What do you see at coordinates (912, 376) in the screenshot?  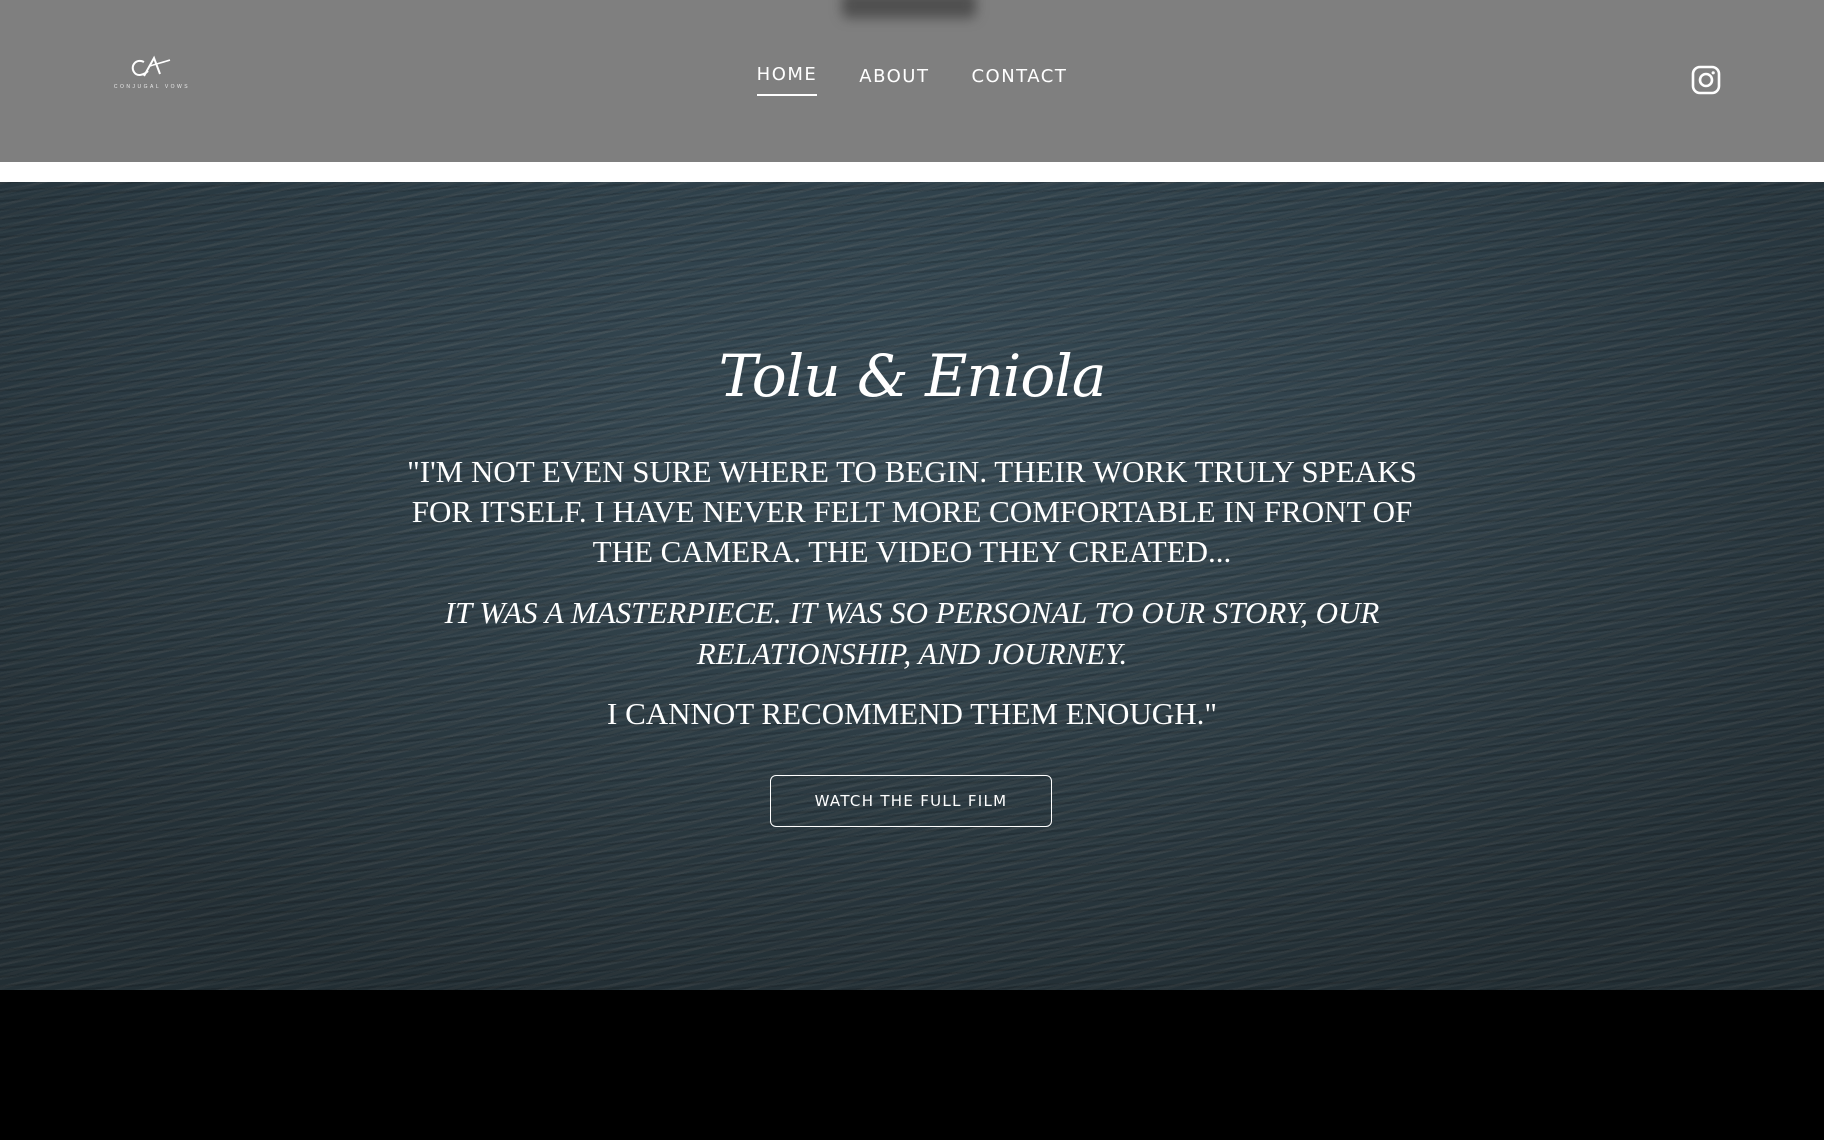 I see `hero-title: Tolu & Eniola` at bounding box center [912, 376].